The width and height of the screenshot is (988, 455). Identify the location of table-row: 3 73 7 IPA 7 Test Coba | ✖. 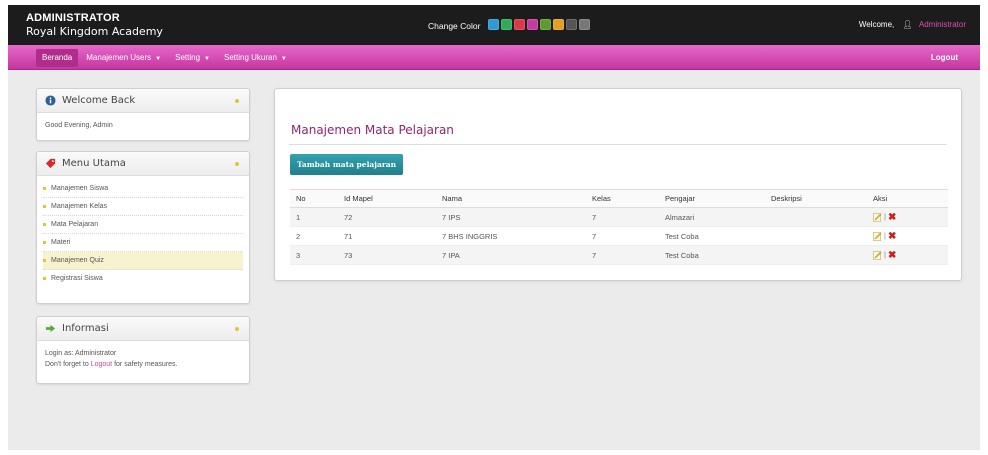
(619, 255).